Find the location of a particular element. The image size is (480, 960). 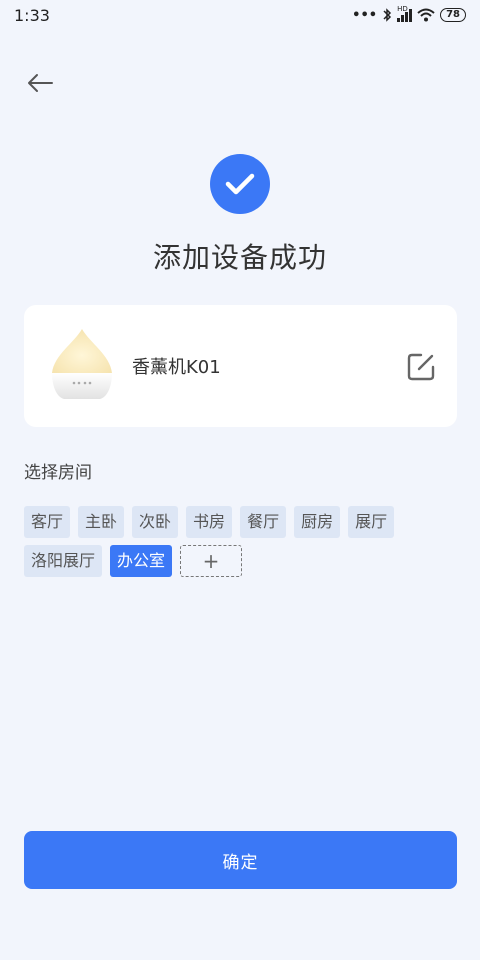

signal-icon: HD is located at coordinates (405, 13).